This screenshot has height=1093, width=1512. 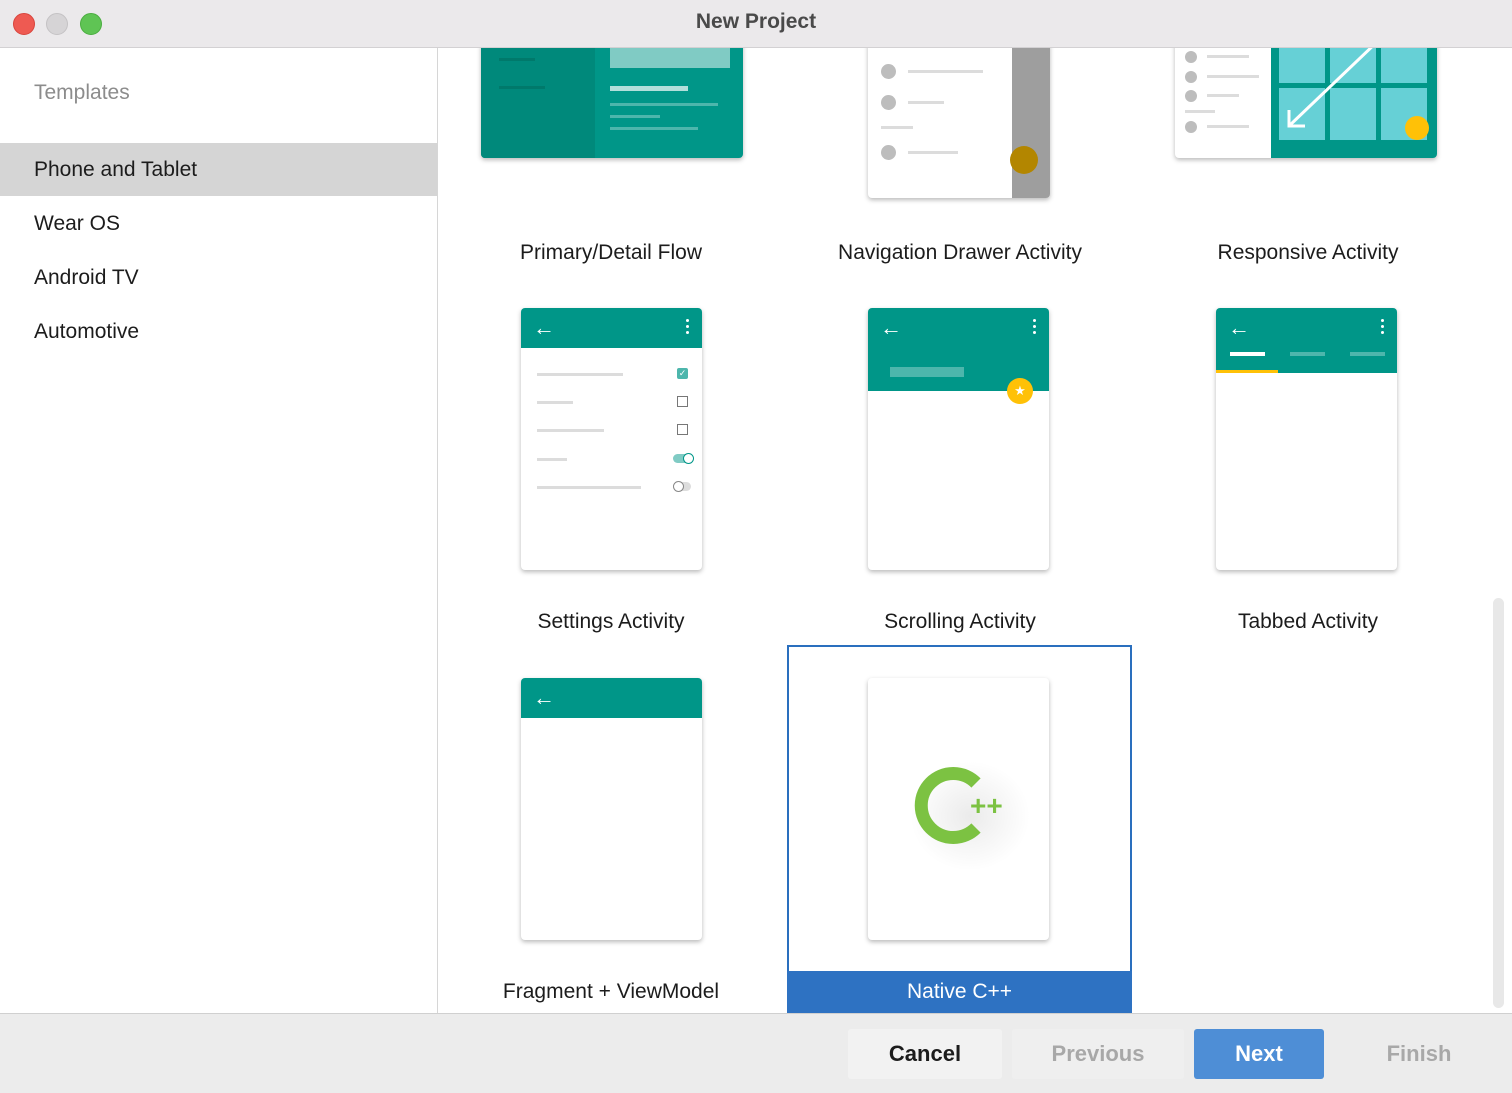 I want to click on template-label: Tabbed Activity, so click(x=1308, y=621).